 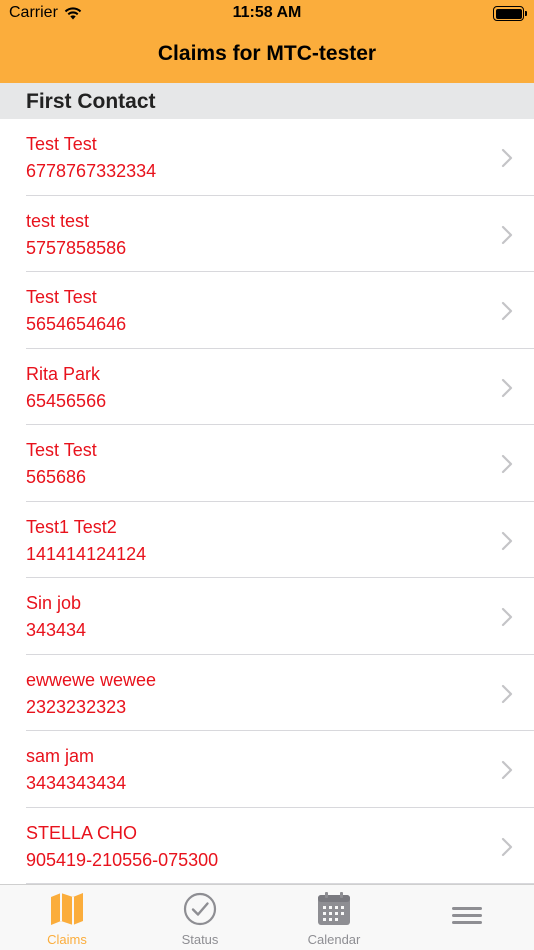 What do you see at coordinates (91, 679) in the screenshot?
I see `claim-name: ewwewe wewee` at bounding box center [91, 679].